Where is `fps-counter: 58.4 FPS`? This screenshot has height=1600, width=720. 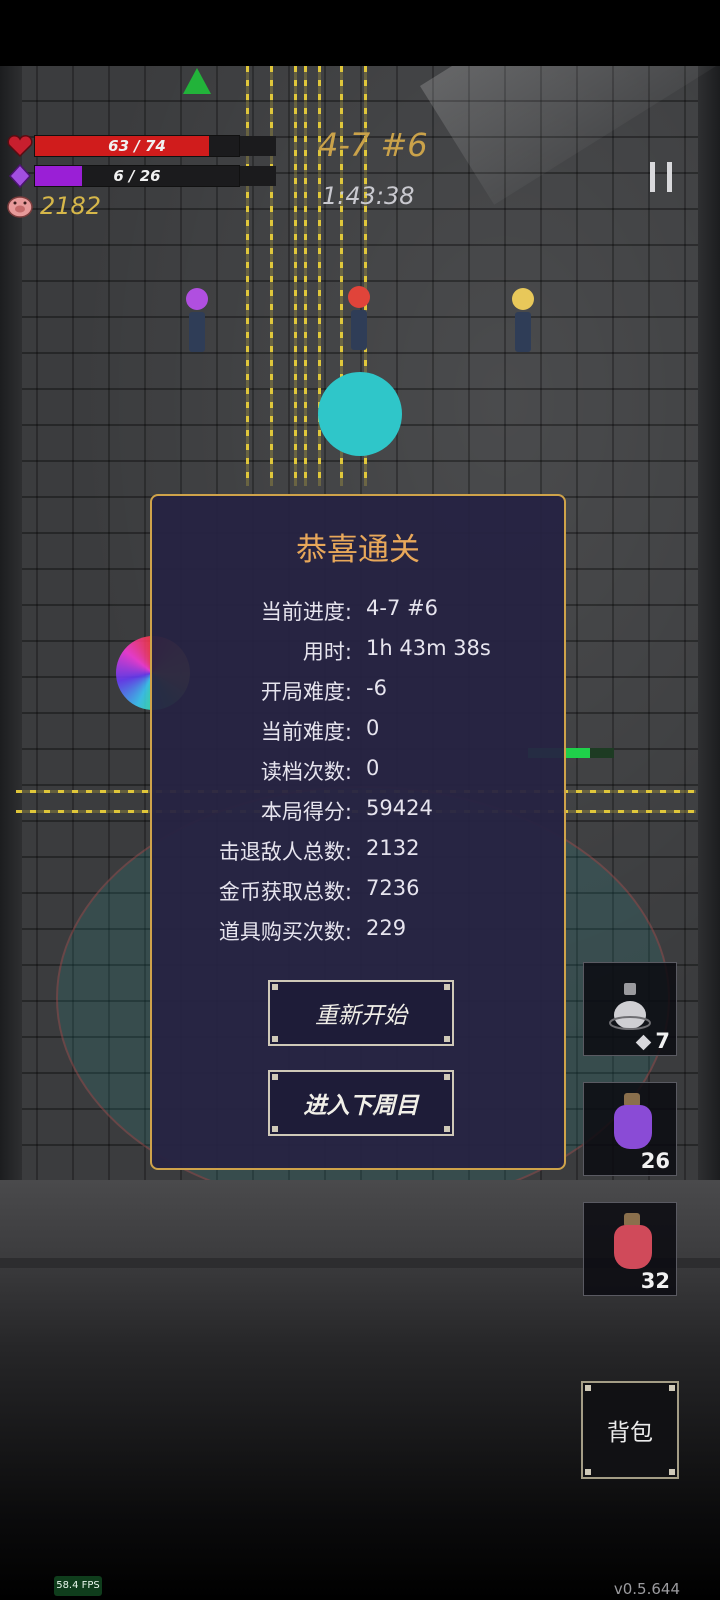
fps-counter: 58.4 FPS is located at coordinates (78, 1586).